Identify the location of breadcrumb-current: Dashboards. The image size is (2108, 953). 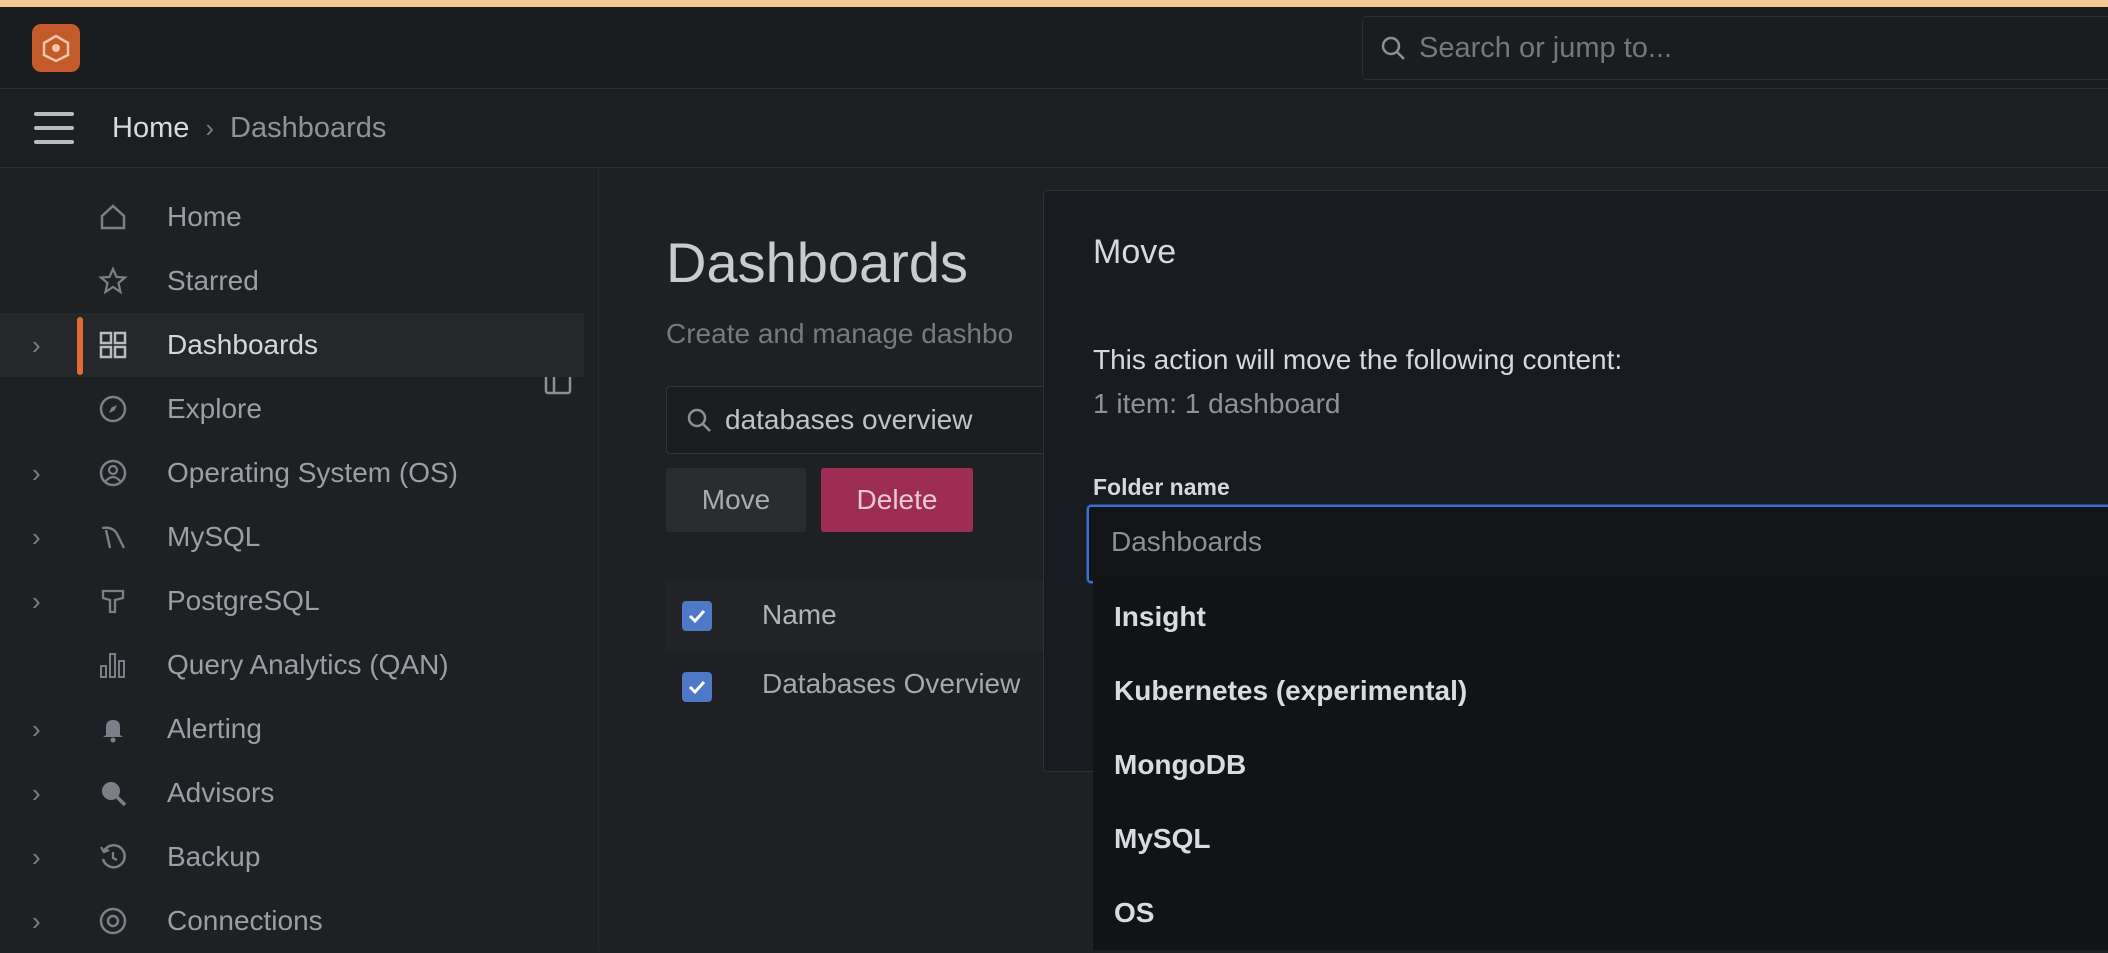
(308, 127).